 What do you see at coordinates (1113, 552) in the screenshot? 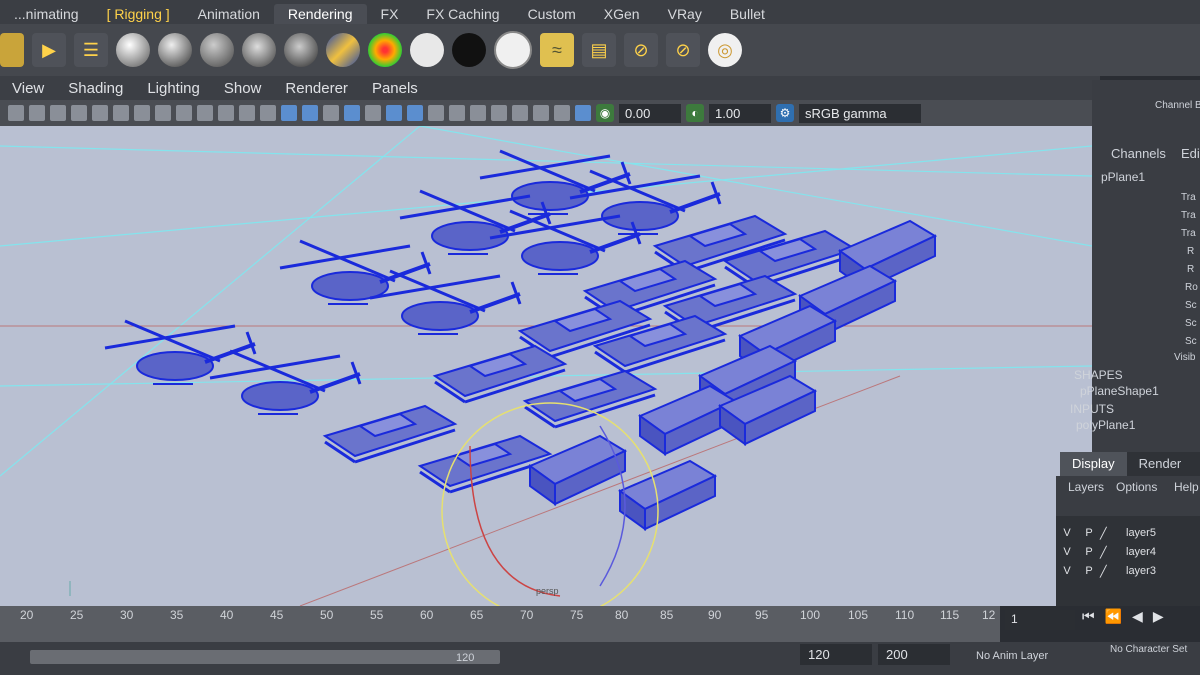
I see `layer4-color-icon: ╱` at bounding box center [1113, 552].